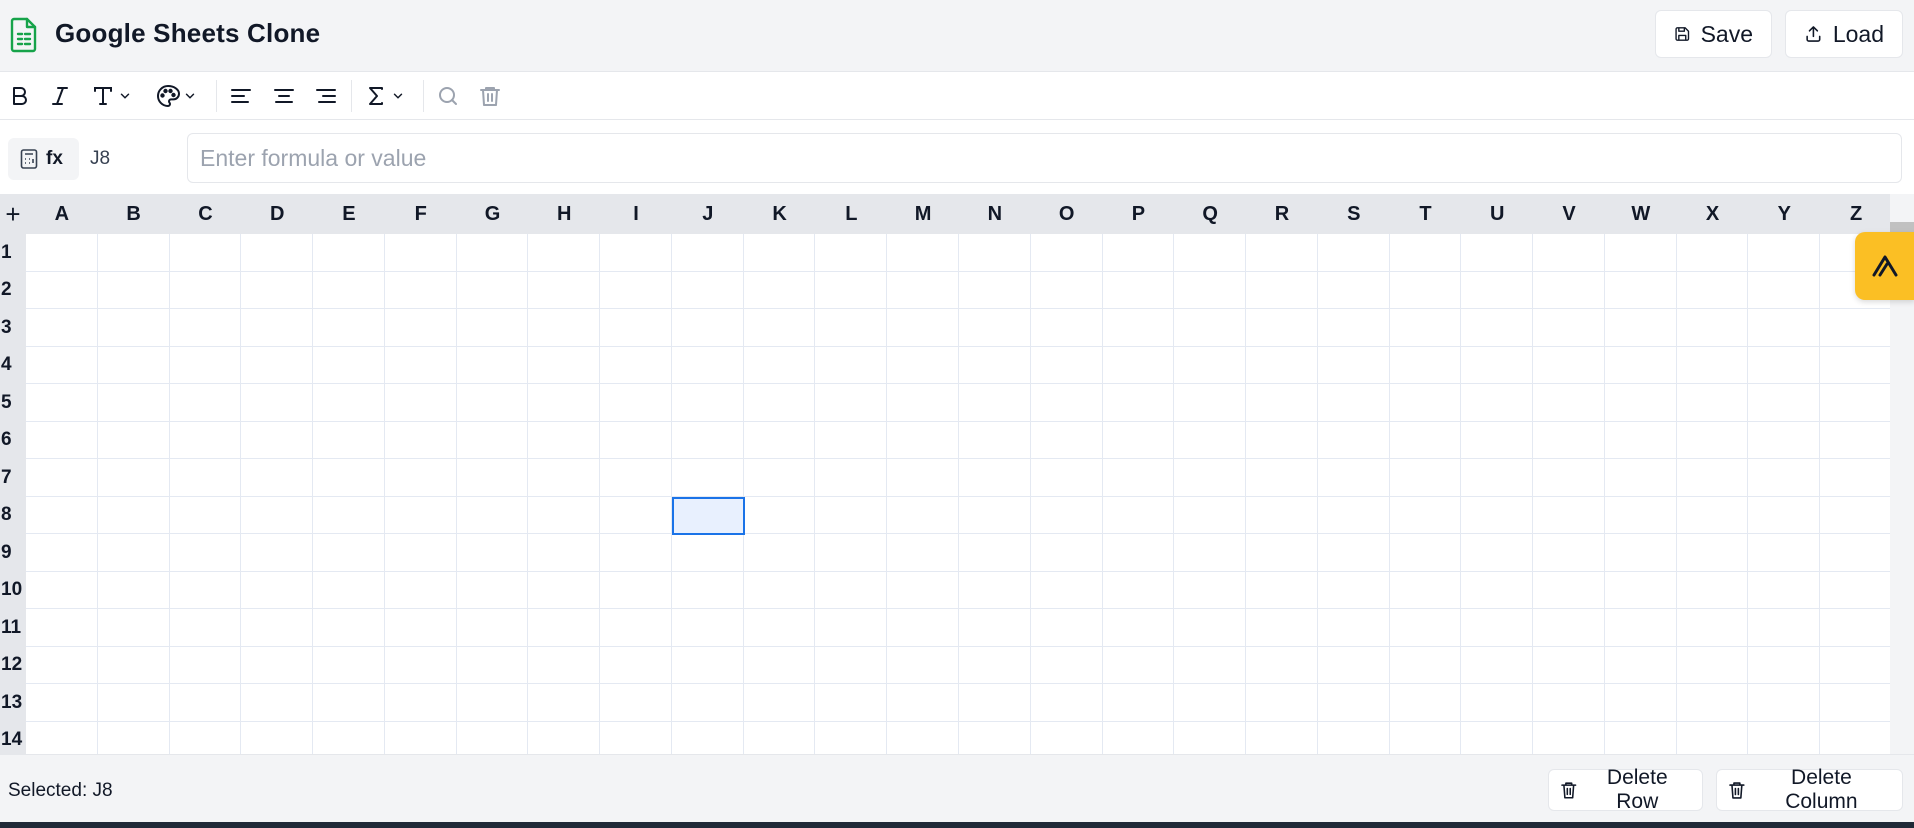  What do you see at coordinates (13, 253) in the screenshot?
I see `row-header: 1` at bounding box center [13, 253].